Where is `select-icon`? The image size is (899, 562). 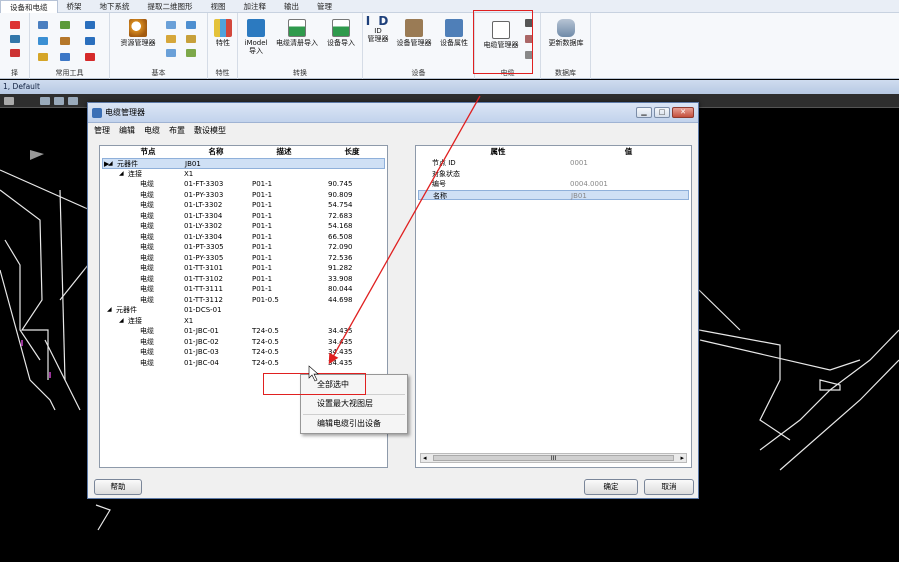 select-icon is located at coordinates (15, 39).